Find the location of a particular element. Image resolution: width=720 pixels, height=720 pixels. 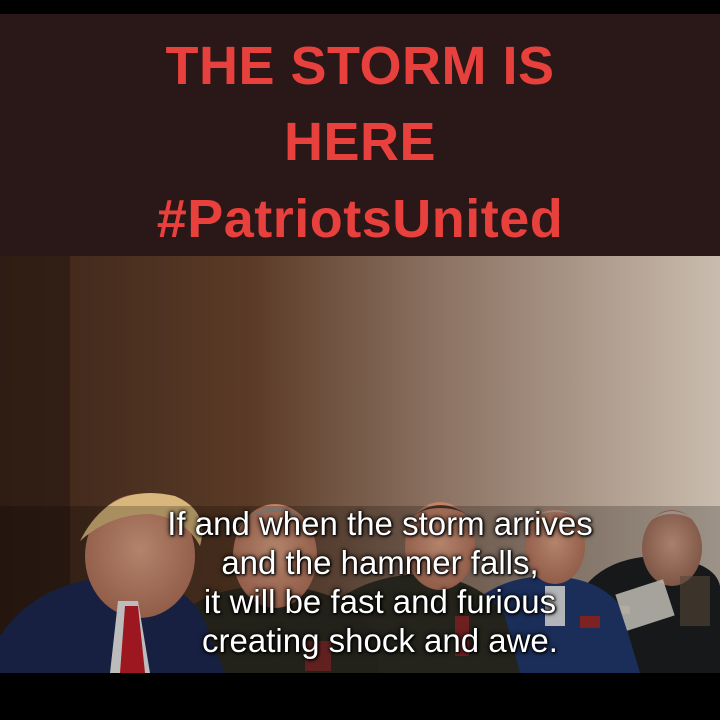

caption-line-4: creating shock and awe. is located at coordinates (380, 640).